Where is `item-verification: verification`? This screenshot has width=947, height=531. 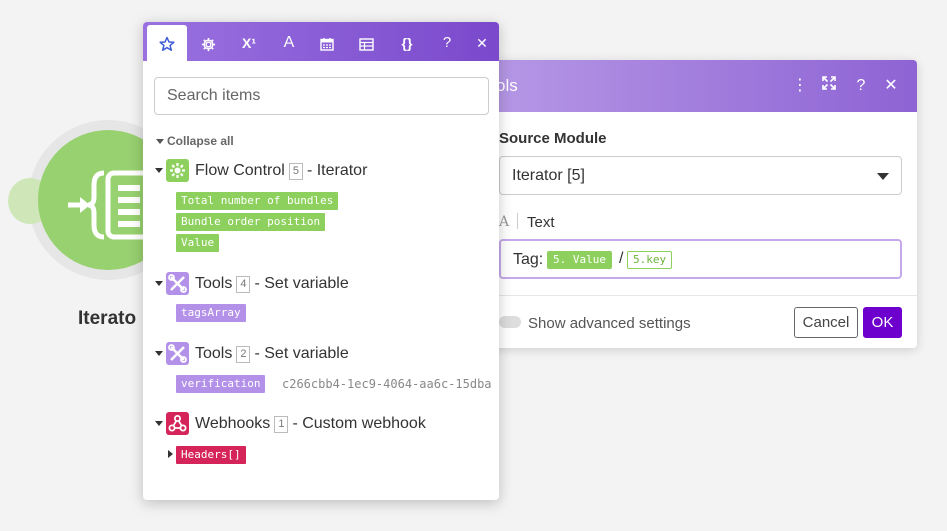
item-verification: verification is located at coordinates (221, 384).